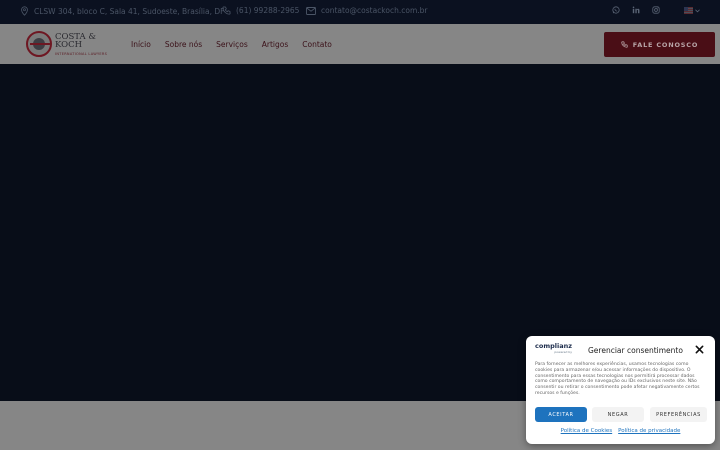 The height and width of the screenshot is (450, 720). I want to click on logo-line-2: KOCH, so click(69, 45).